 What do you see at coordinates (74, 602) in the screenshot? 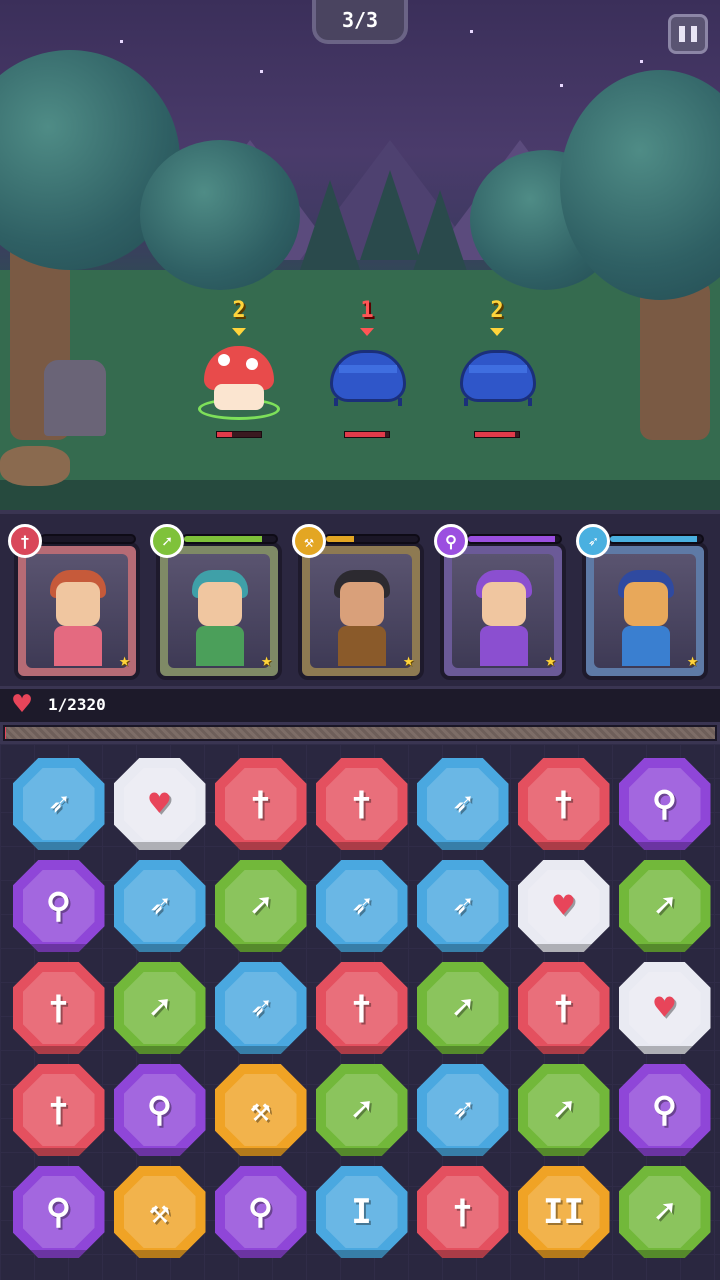
I see `hero-card-sword: † ★` at bounding box center [74, 602].